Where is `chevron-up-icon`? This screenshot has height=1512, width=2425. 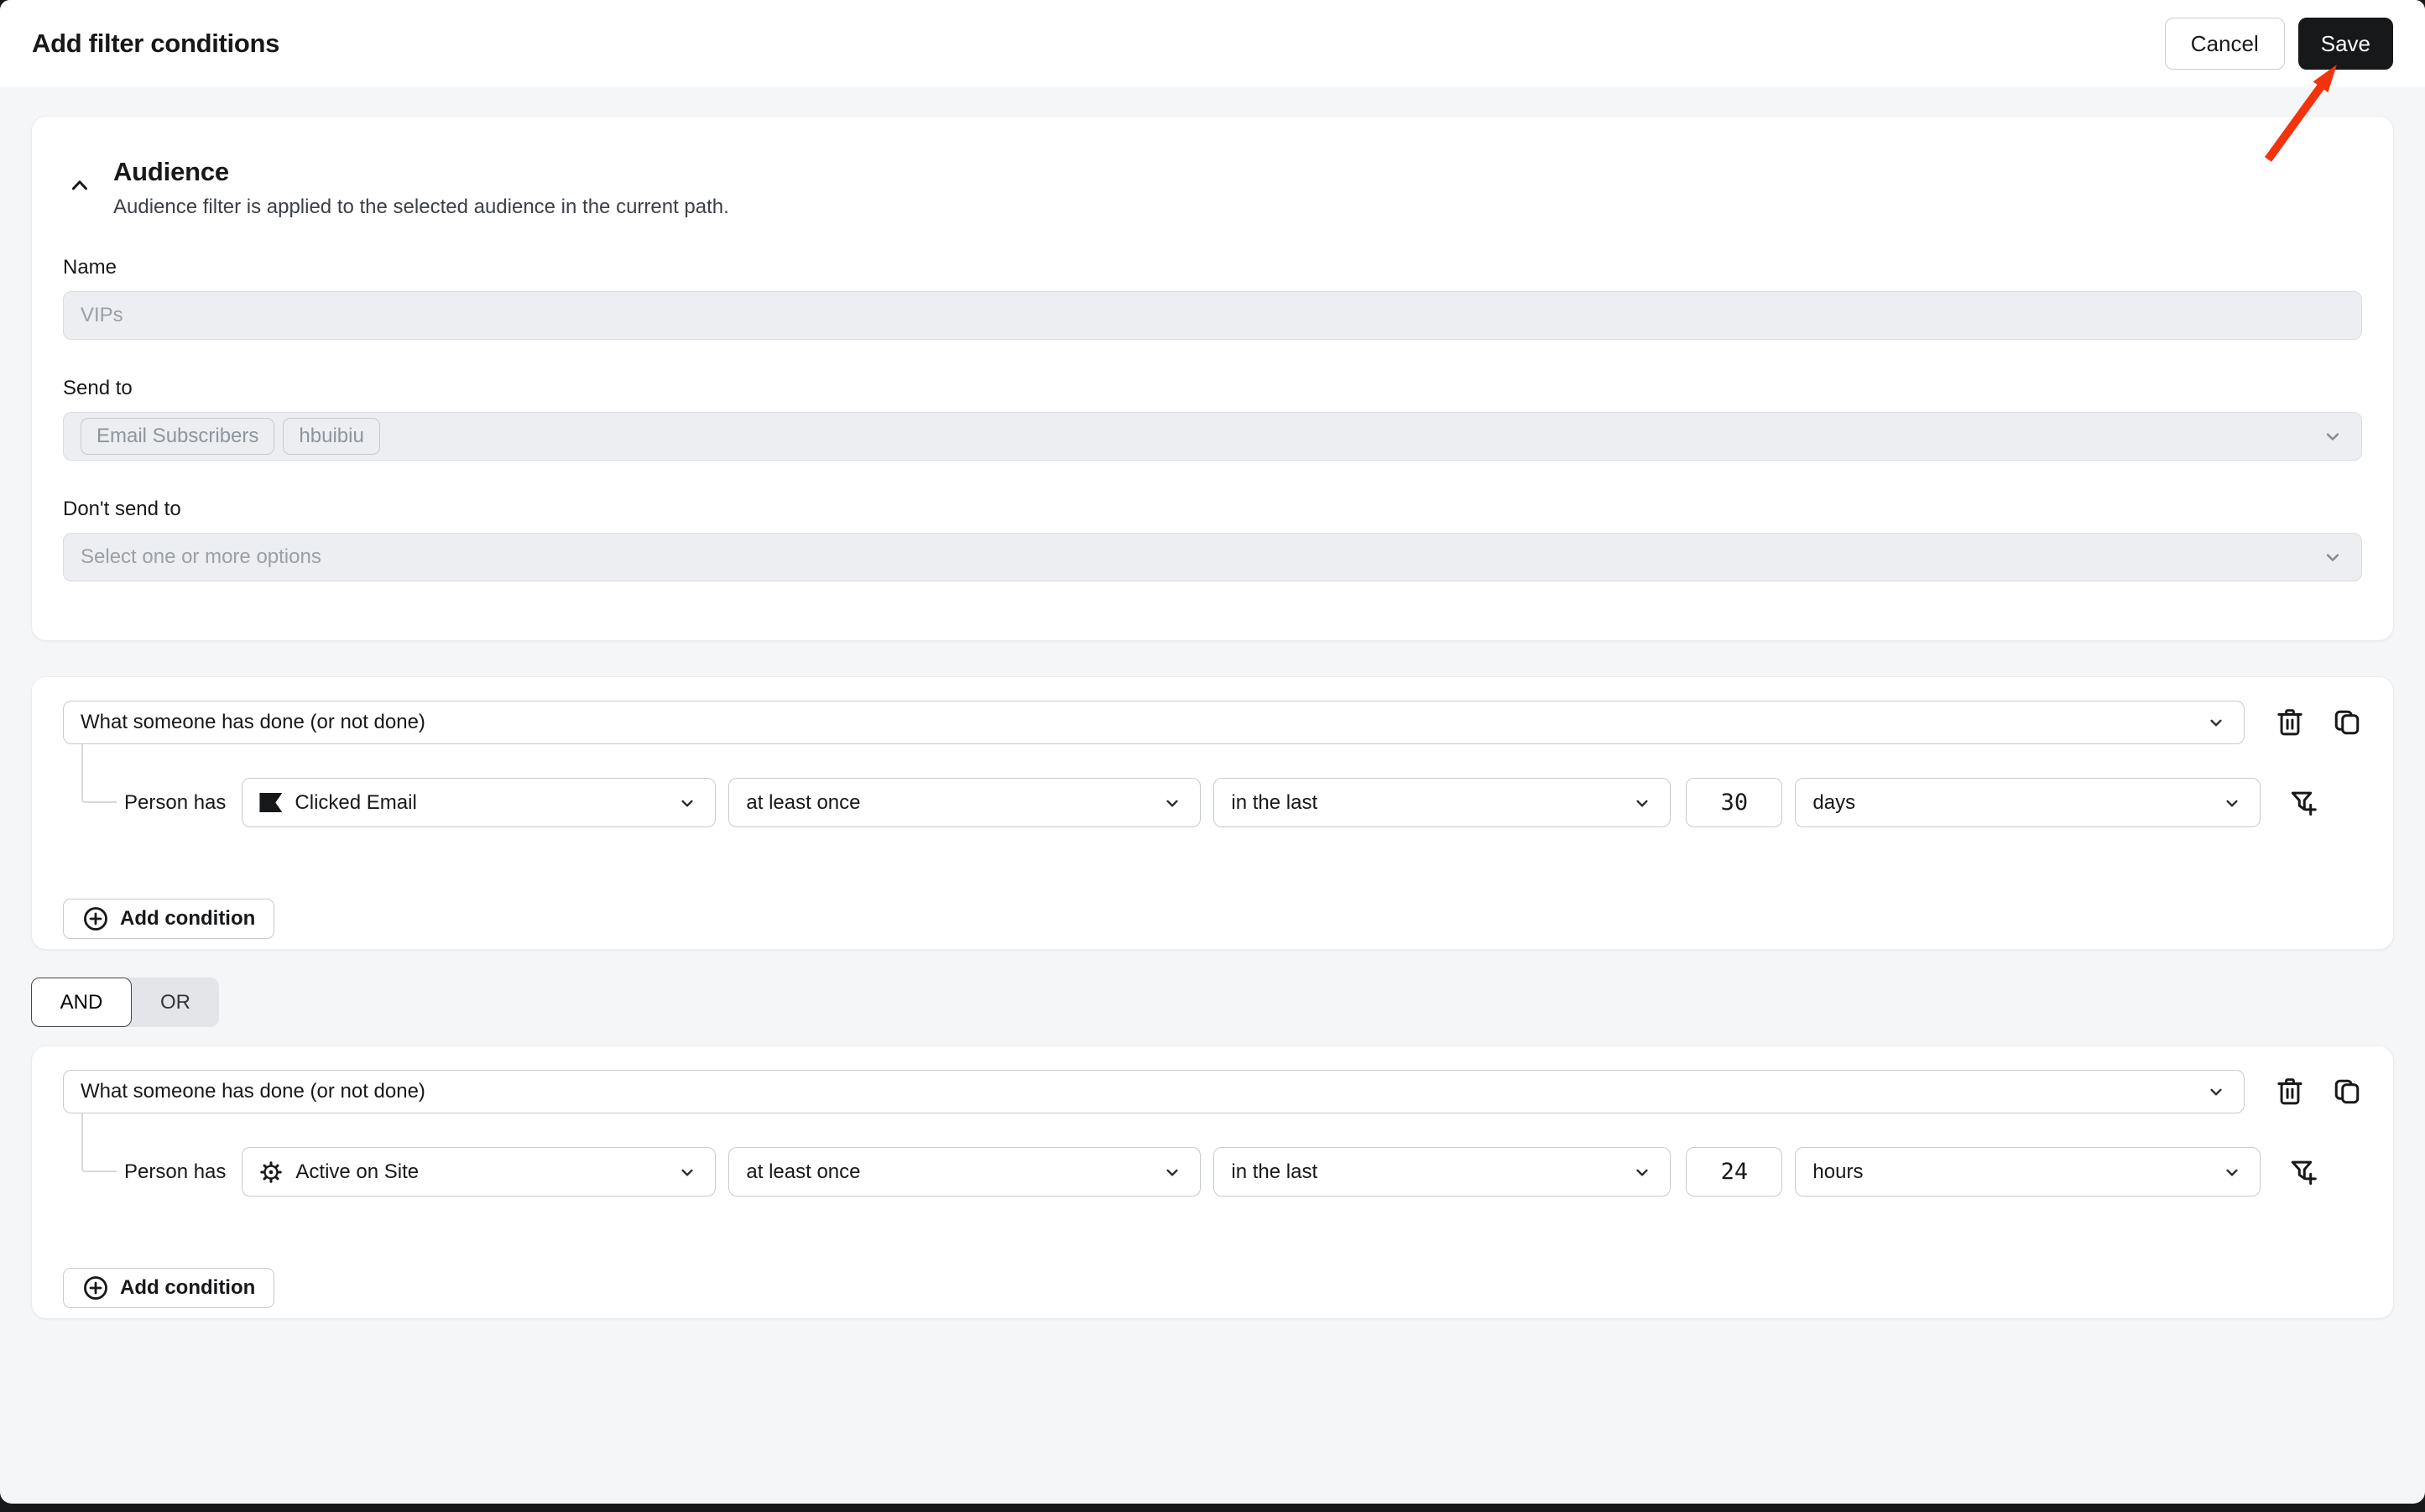
chevron-up-icon is located at coordinates (79, 186).